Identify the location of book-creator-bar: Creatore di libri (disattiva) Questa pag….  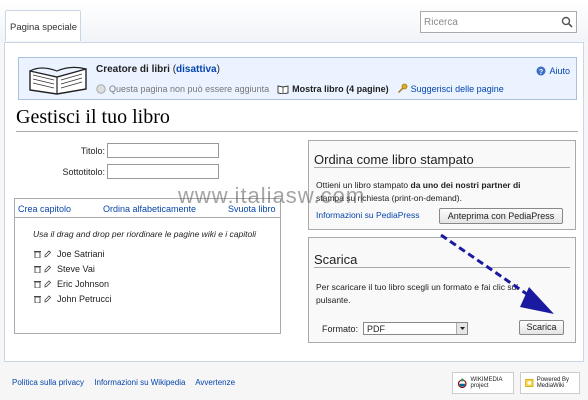
(297, 78).